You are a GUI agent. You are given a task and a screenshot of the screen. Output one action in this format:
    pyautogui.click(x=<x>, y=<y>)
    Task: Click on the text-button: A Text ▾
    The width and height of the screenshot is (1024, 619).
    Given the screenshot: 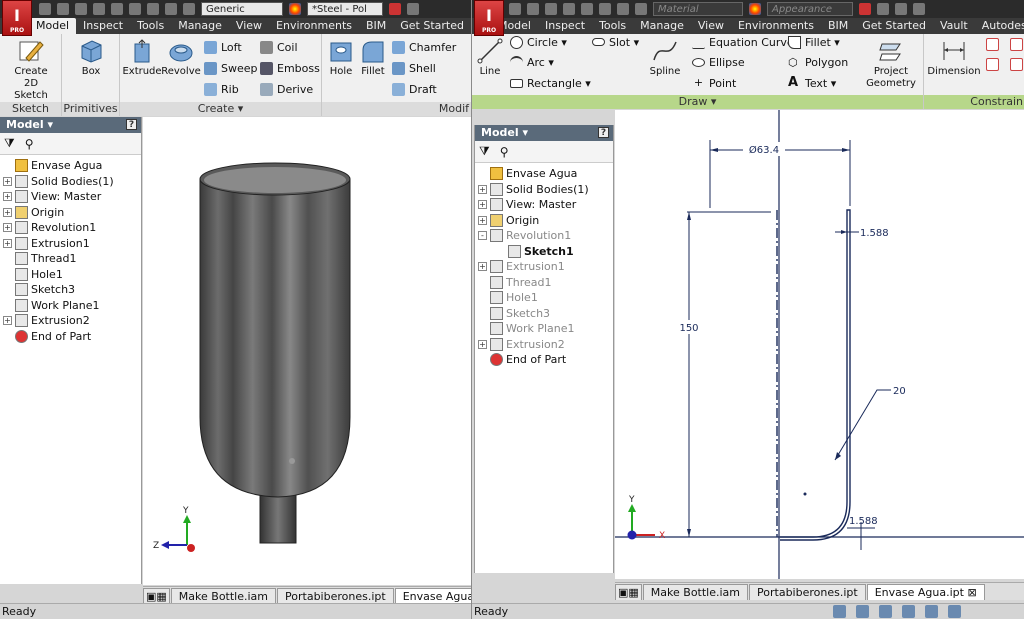 What is the action you would take?
    pyautogui.click(x=812, y=83)
    